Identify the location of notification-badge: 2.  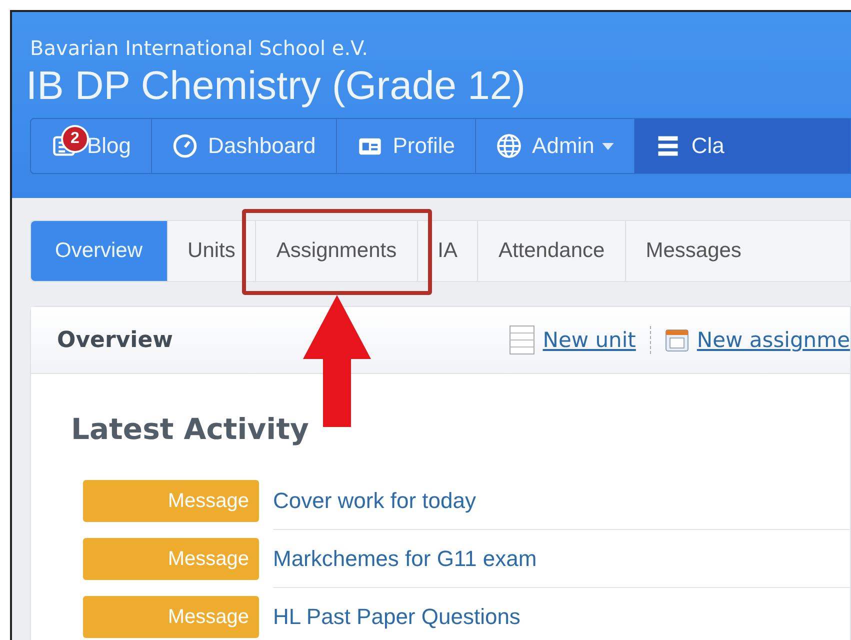
(75, 139).